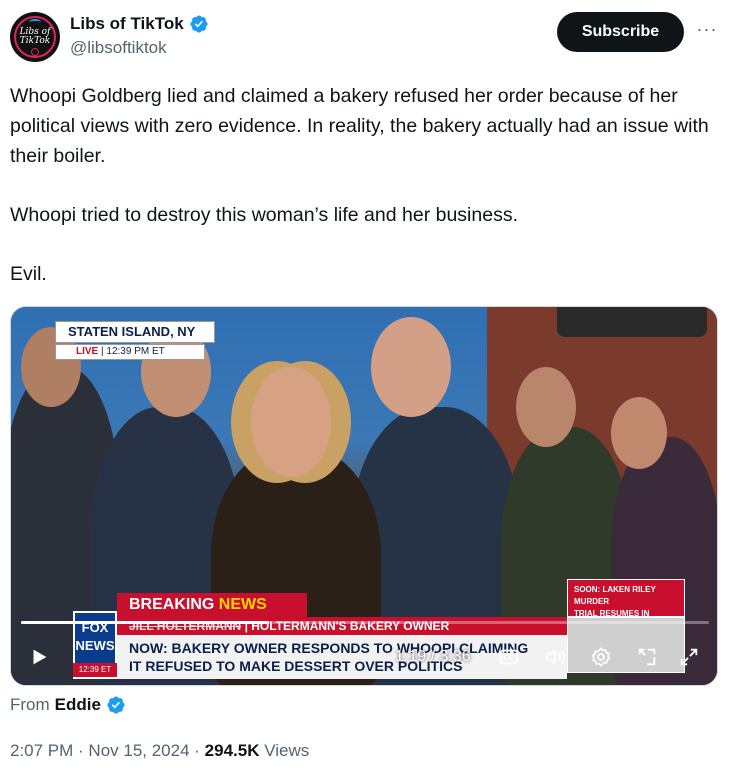 The image size is (733, 782). I want to click on live-text: LIVE, so click(87, 351).